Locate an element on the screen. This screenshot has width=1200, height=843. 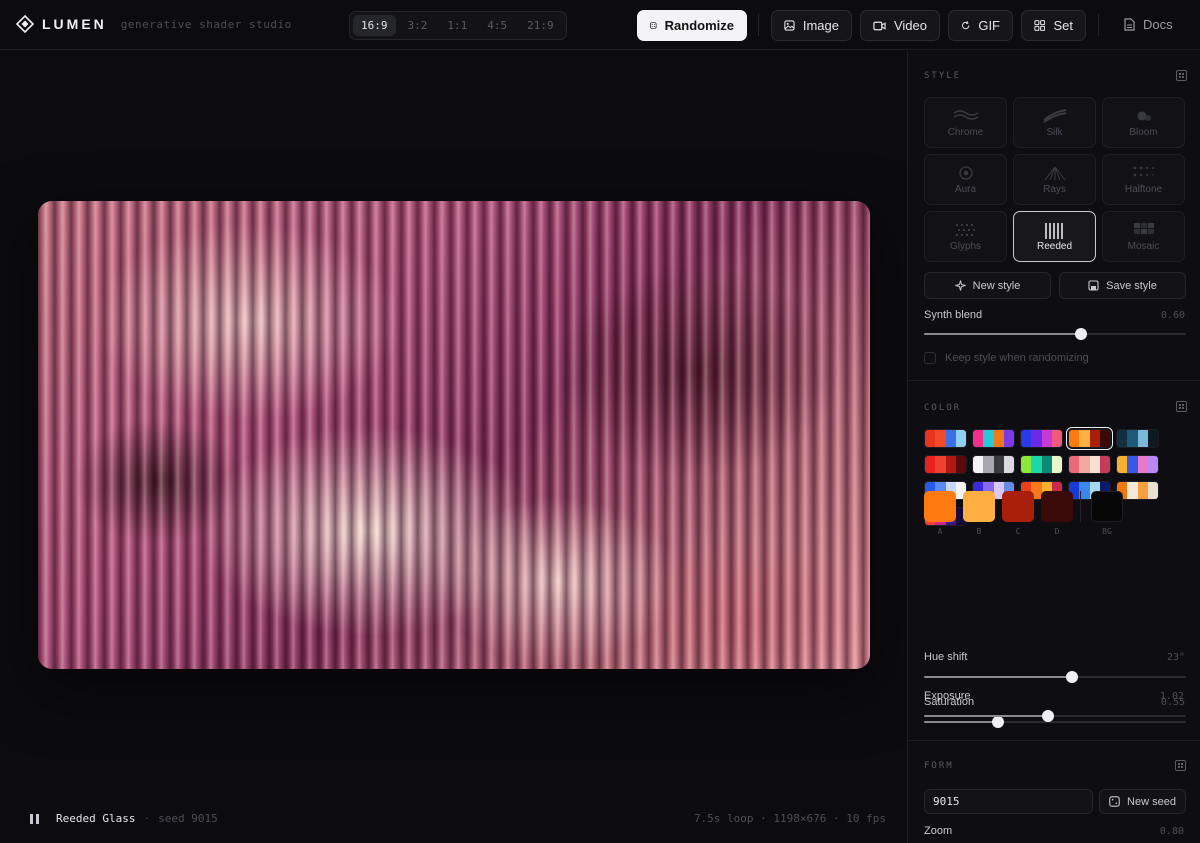
brand: LUMEN generative shader studio is located at coordinates (154, 24).